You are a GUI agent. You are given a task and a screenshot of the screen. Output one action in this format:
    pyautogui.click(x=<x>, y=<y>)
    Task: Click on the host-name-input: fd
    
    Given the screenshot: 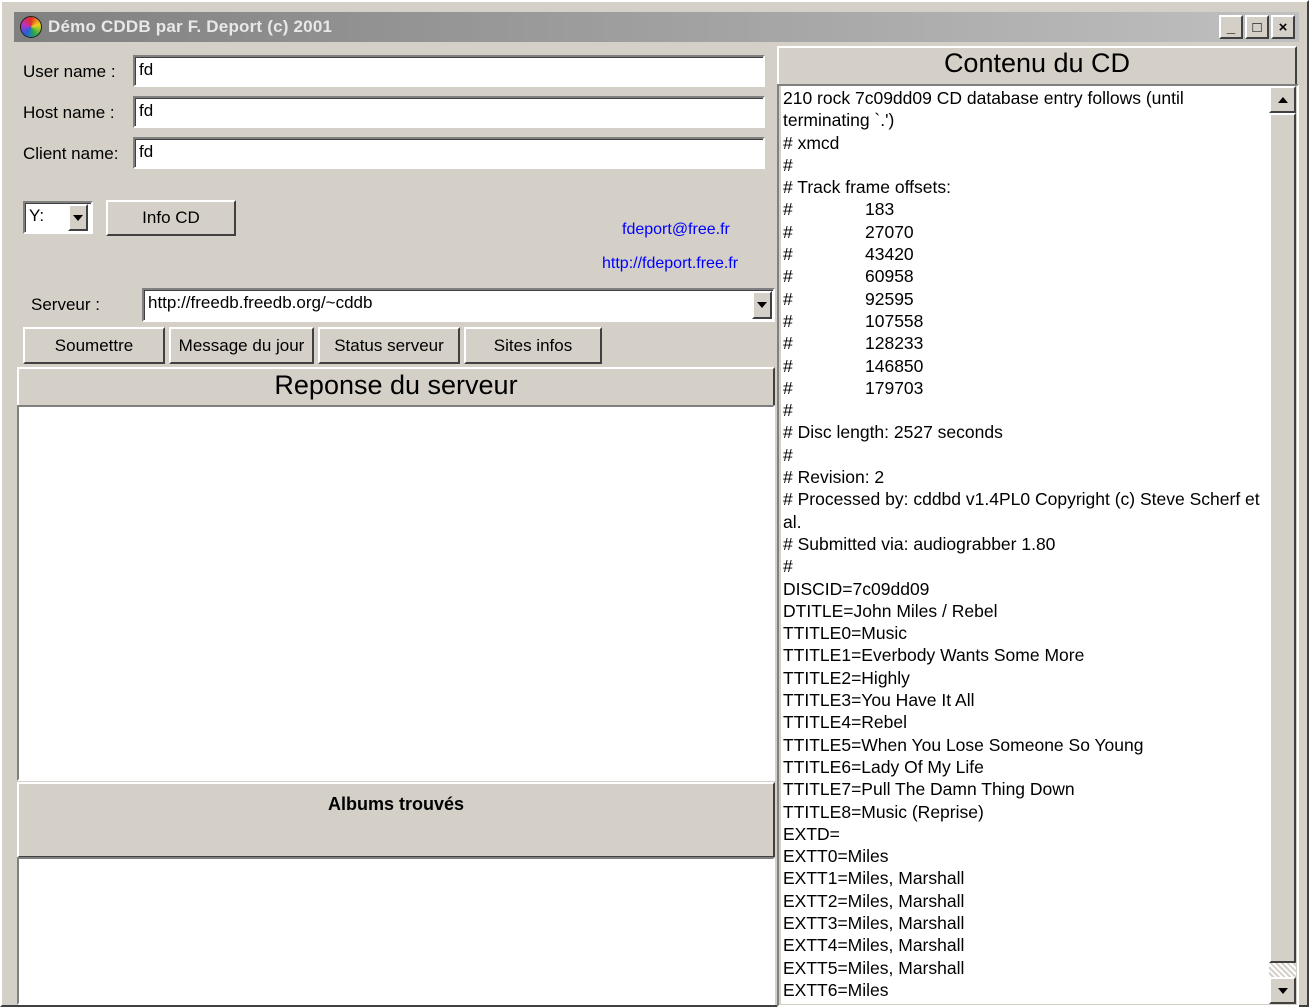 What is the action you would take?
    pyautogui.click(x=449, y=112)
    